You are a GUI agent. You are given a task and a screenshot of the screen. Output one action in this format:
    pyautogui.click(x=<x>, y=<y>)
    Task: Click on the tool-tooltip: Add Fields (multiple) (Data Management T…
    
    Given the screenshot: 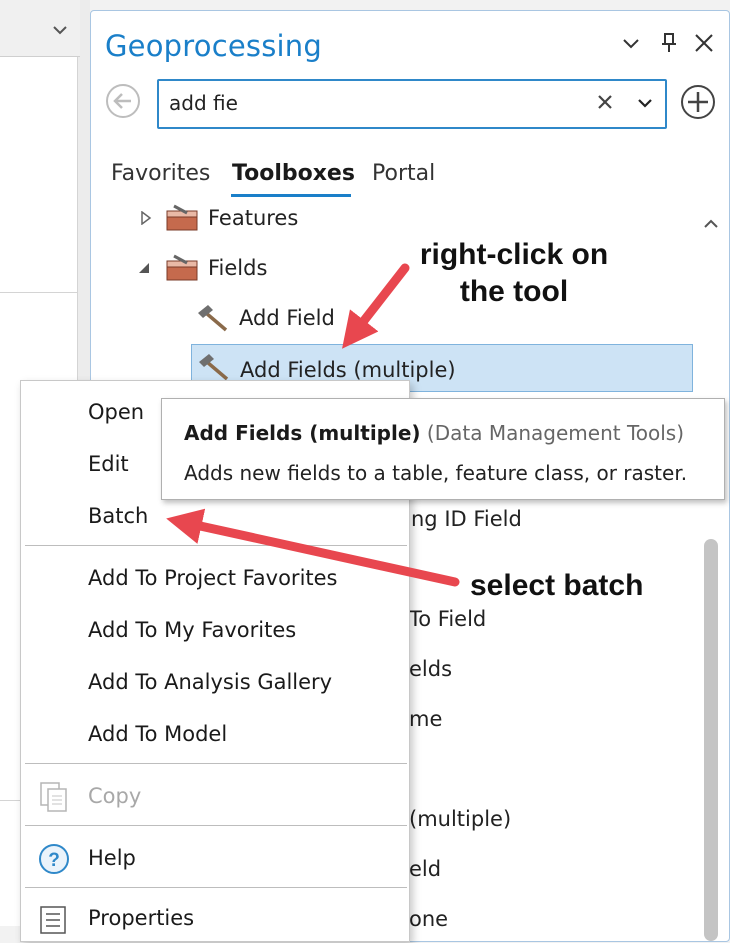 What is the action you would take?
    pyautogui.click(x=443, y=449)
    